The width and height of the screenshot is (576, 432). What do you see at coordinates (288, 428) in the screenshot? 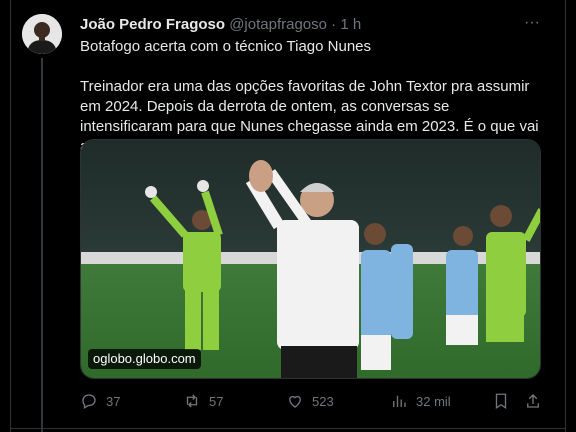
I see `divider` at bounding box center [288, 428].